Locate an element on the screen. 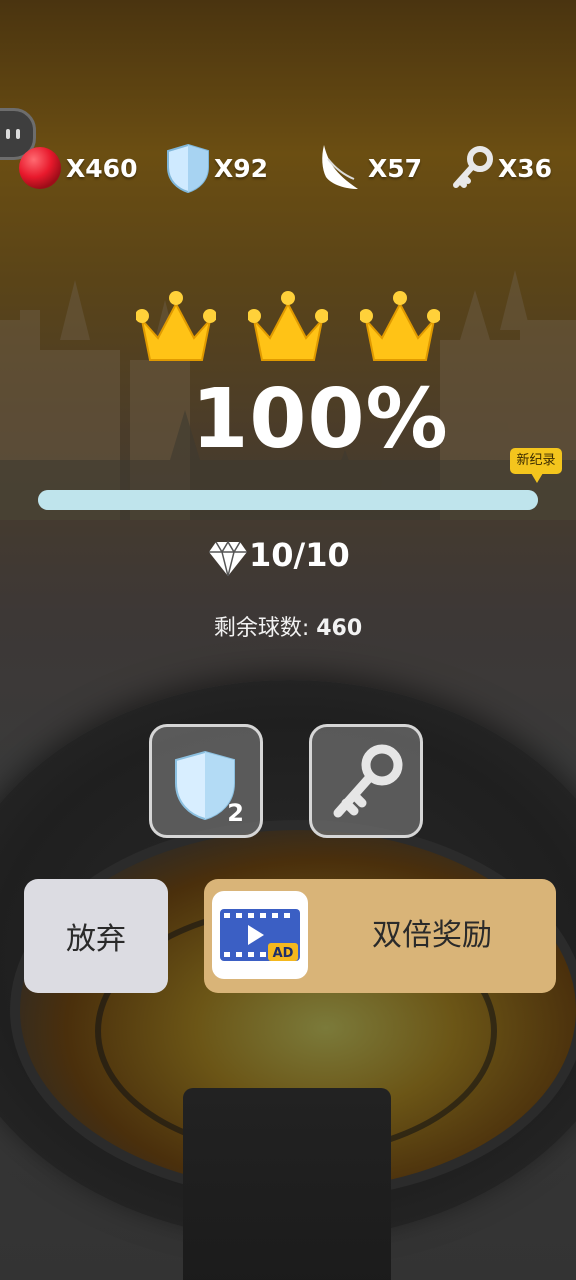 Image resolution: width=576 pixels, height=1280 pixels. ad-label: AD is located at coordinates (283, 953).